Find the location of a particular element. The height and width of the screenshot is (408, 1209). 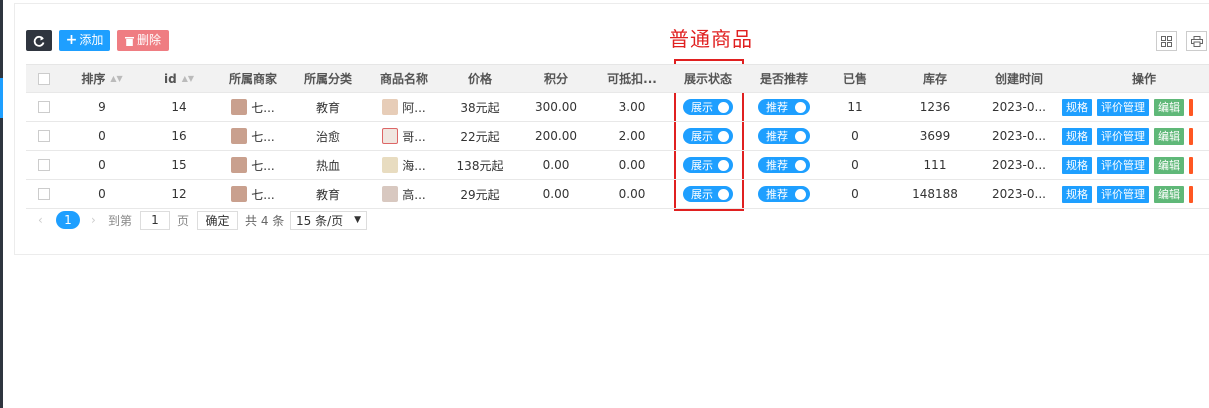

prev-page-icon: ‹ is located at coordinates (40, 220).